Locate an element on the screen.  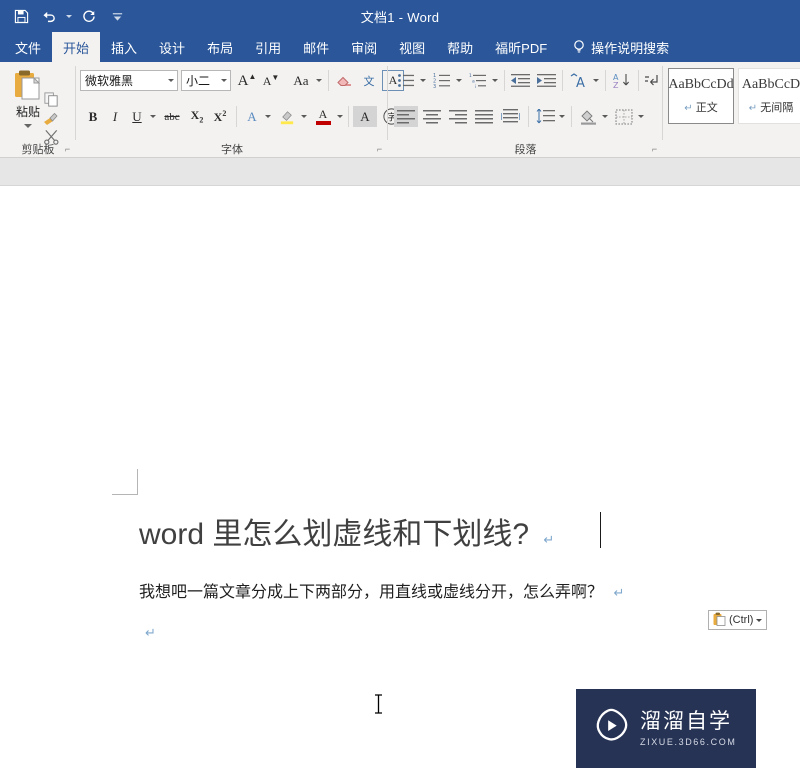
document-surround is located at coordinates (400, 172).